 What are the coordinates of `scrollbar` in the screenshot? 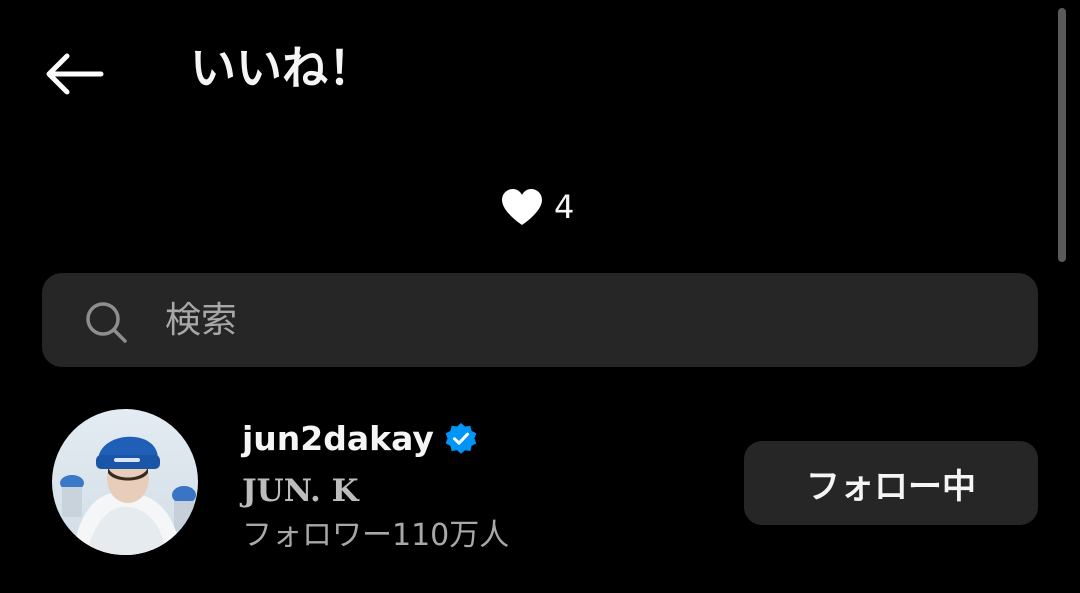 It's located at (1062, 135).